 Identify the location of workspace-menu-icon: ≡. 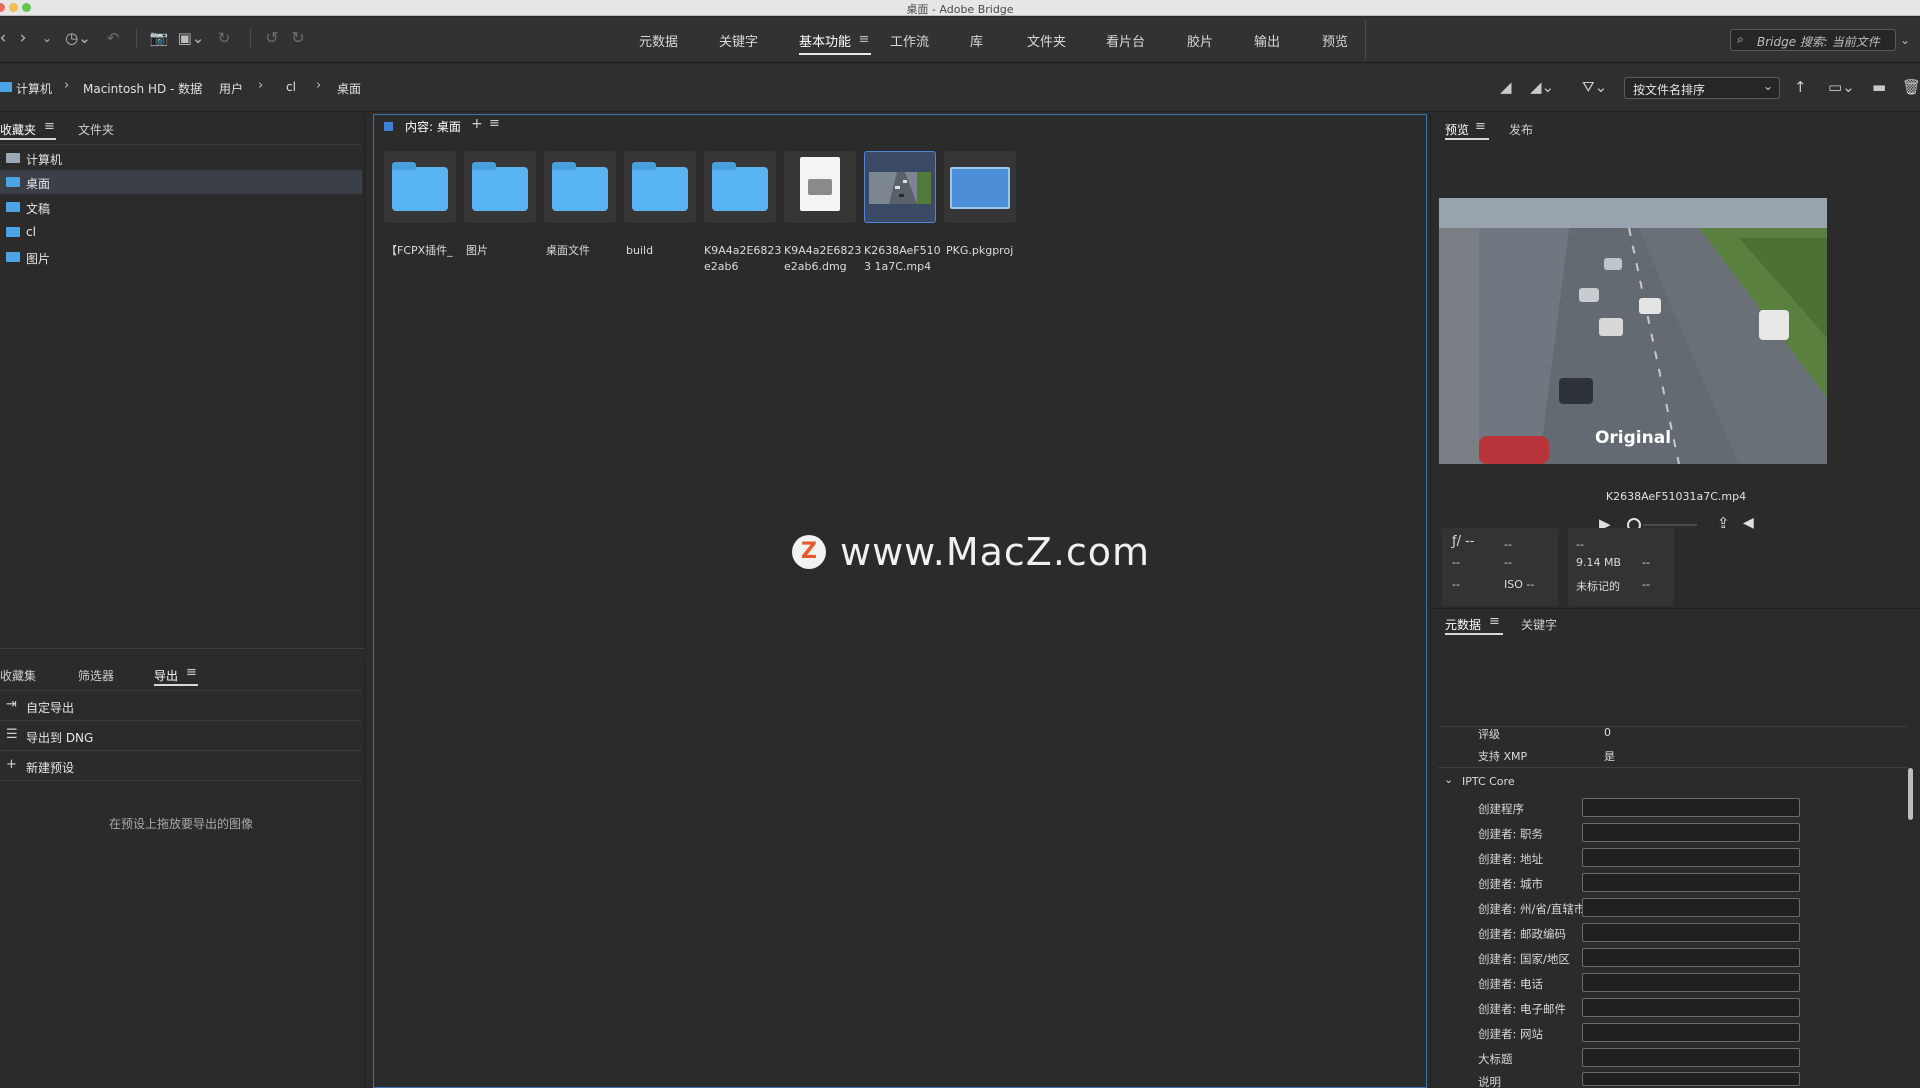
(864, 40).